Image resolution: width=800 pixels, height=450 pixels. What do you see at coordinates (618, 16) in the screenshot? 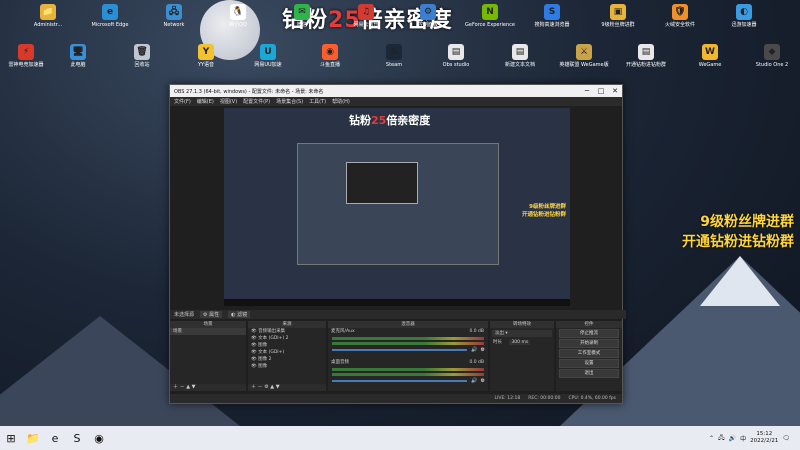
I see `desktop-icon: ▣ 9级粉丝牌进群` at bounding box center [618, 16].